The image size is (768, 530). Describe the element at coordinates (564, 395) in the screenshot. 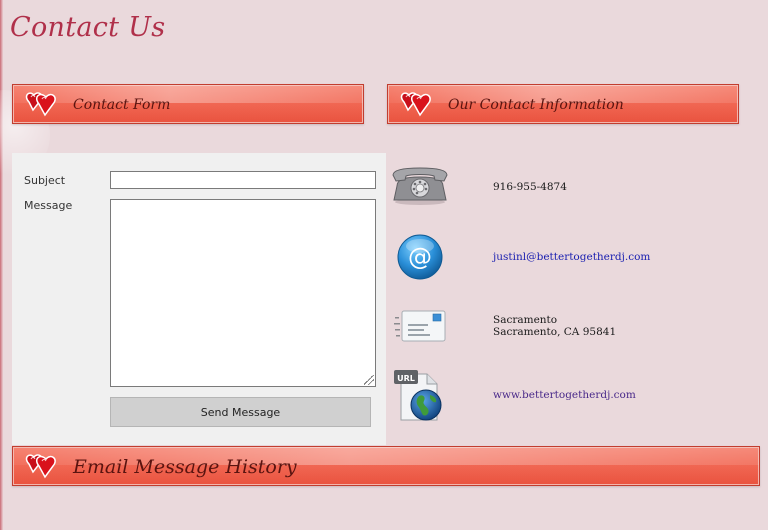

I see `website-link: www.bettertogetherdj.com` at that location.